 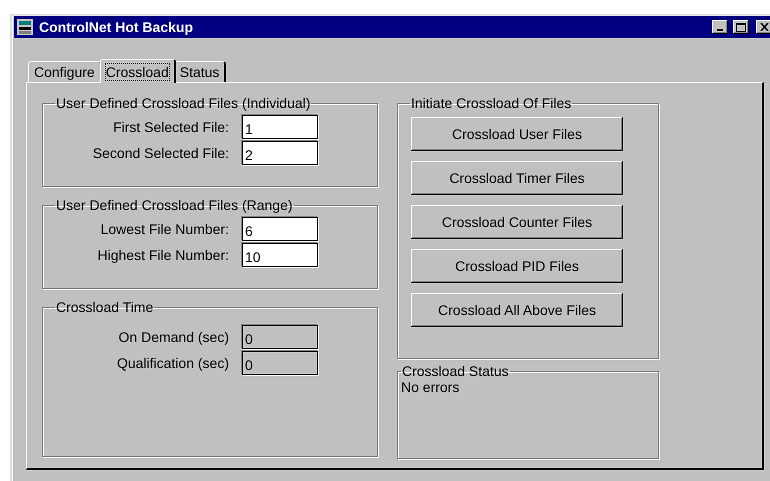 What do you see at coordinates (517, 222) in the screenshot?
I see `crossload-button: Crossload Counter Files` at bounding box center [517, 222].